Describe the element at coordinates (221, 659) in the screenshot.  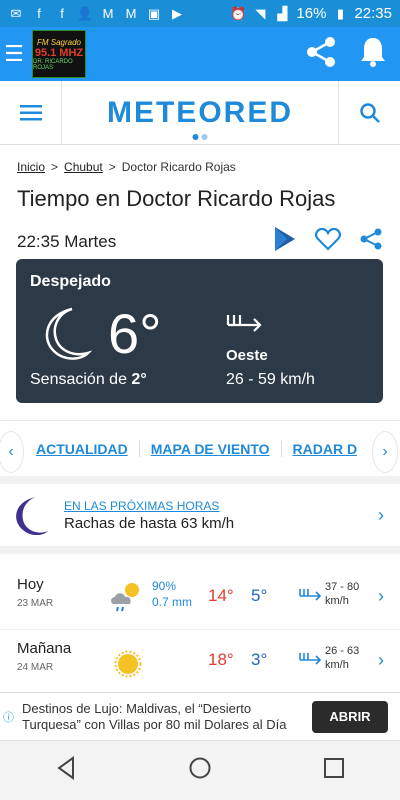
I see `temp-max: 18°` at that location.